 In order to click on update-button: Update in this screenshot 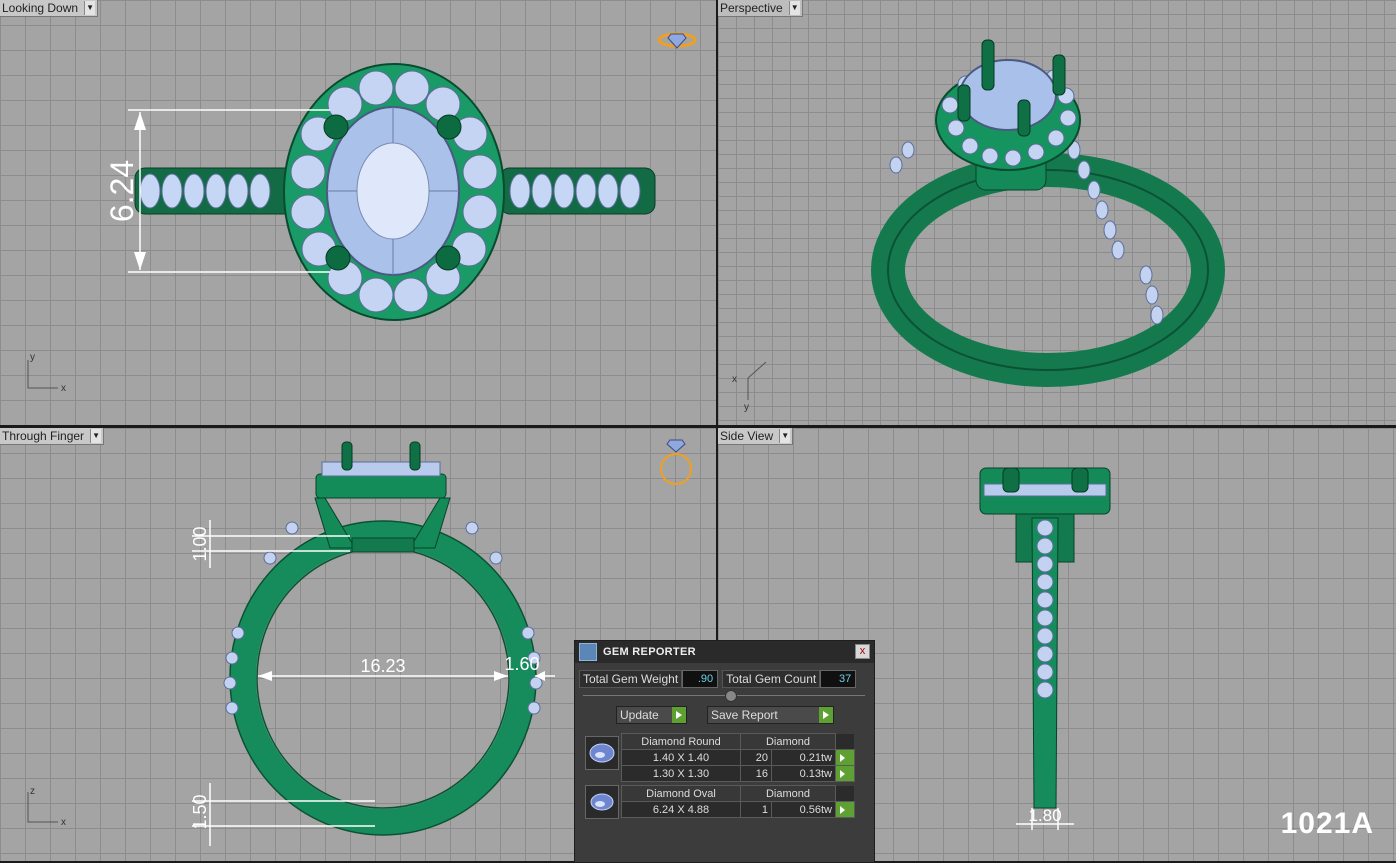, I will do `click(651, 715)`.